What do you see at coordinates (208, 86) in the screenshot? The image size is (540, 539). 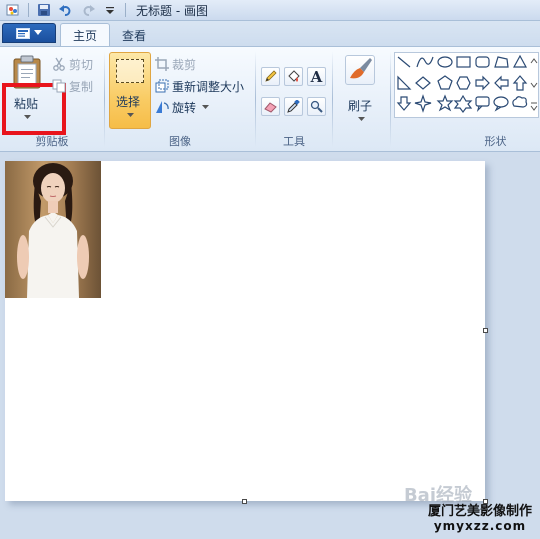 I see `resize-label: 重新调整大小` at bounding box center [208, 86].